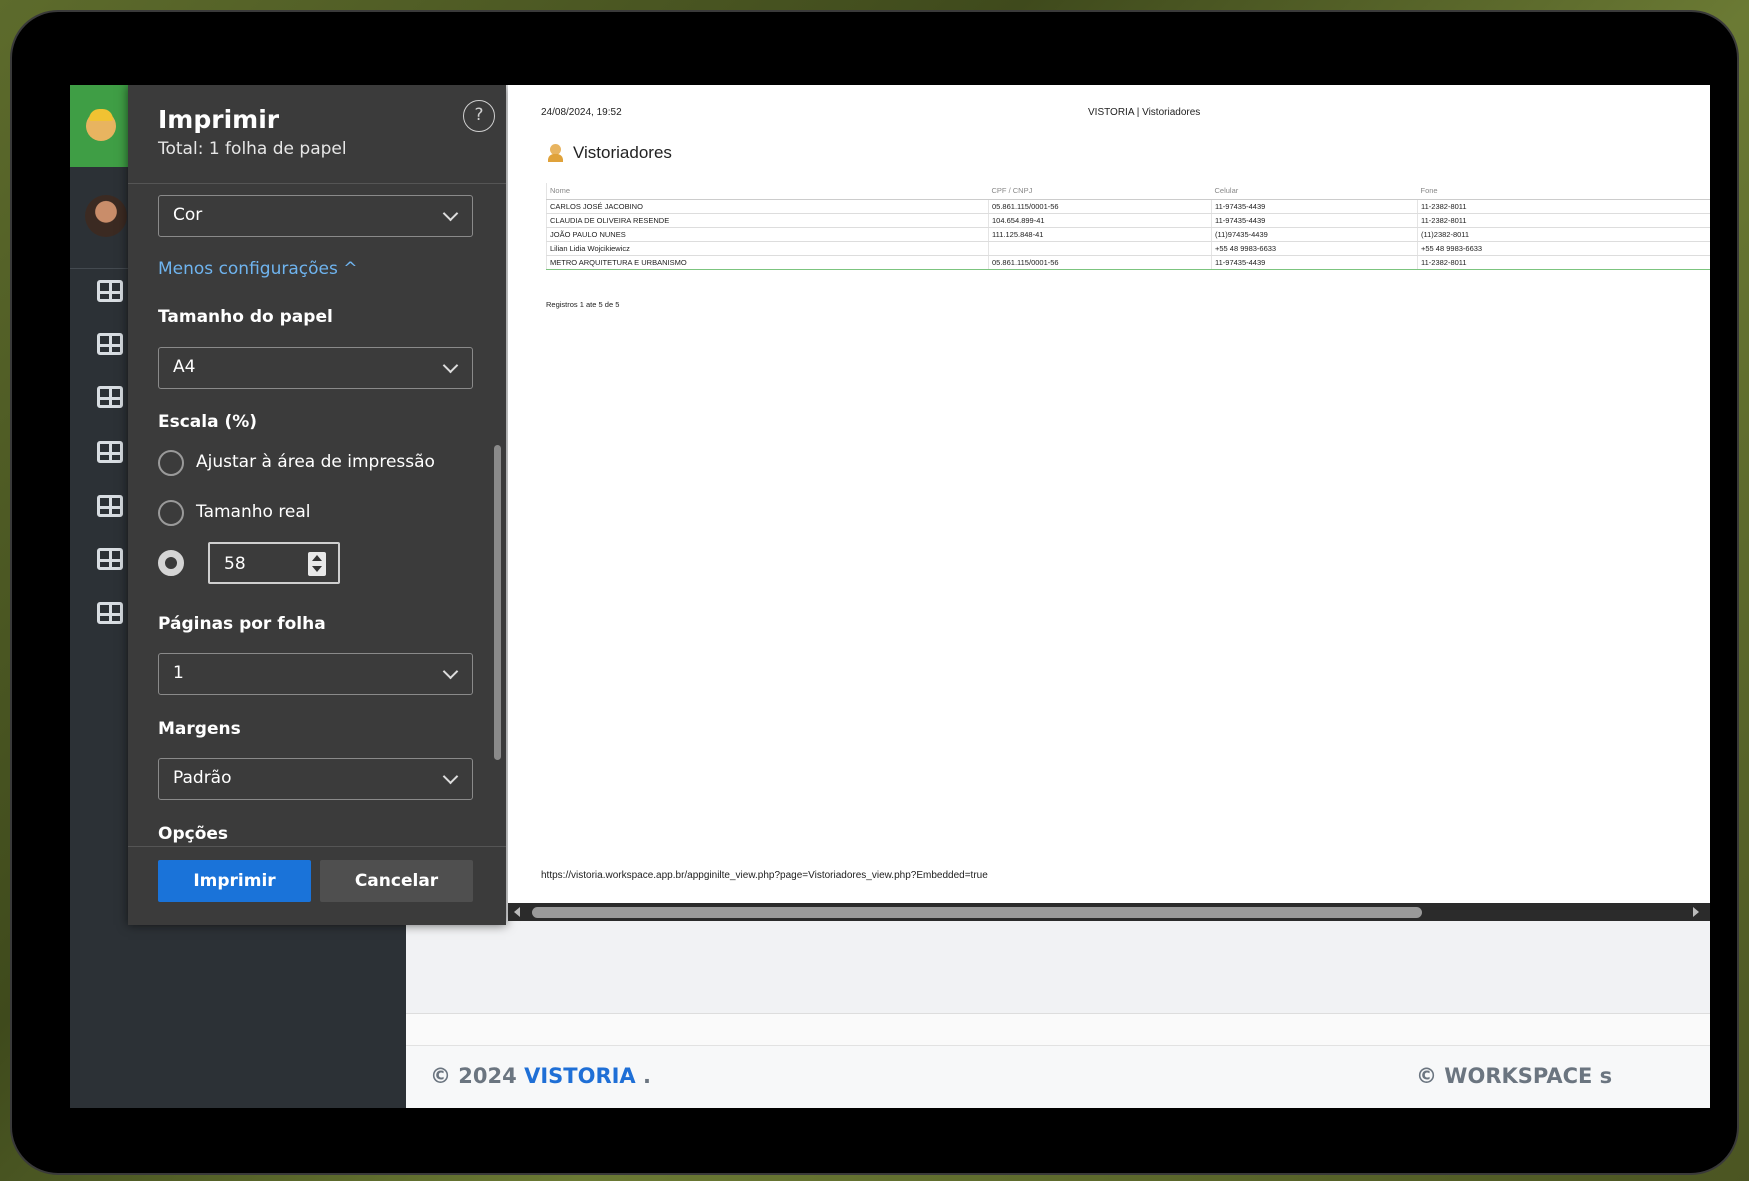 The height and width of the screenshot is (1181, 1749). What do you see at coordinates (235, 564) in the screenshot?
I see `scale-value: 58` at bounding box center [235, 564].